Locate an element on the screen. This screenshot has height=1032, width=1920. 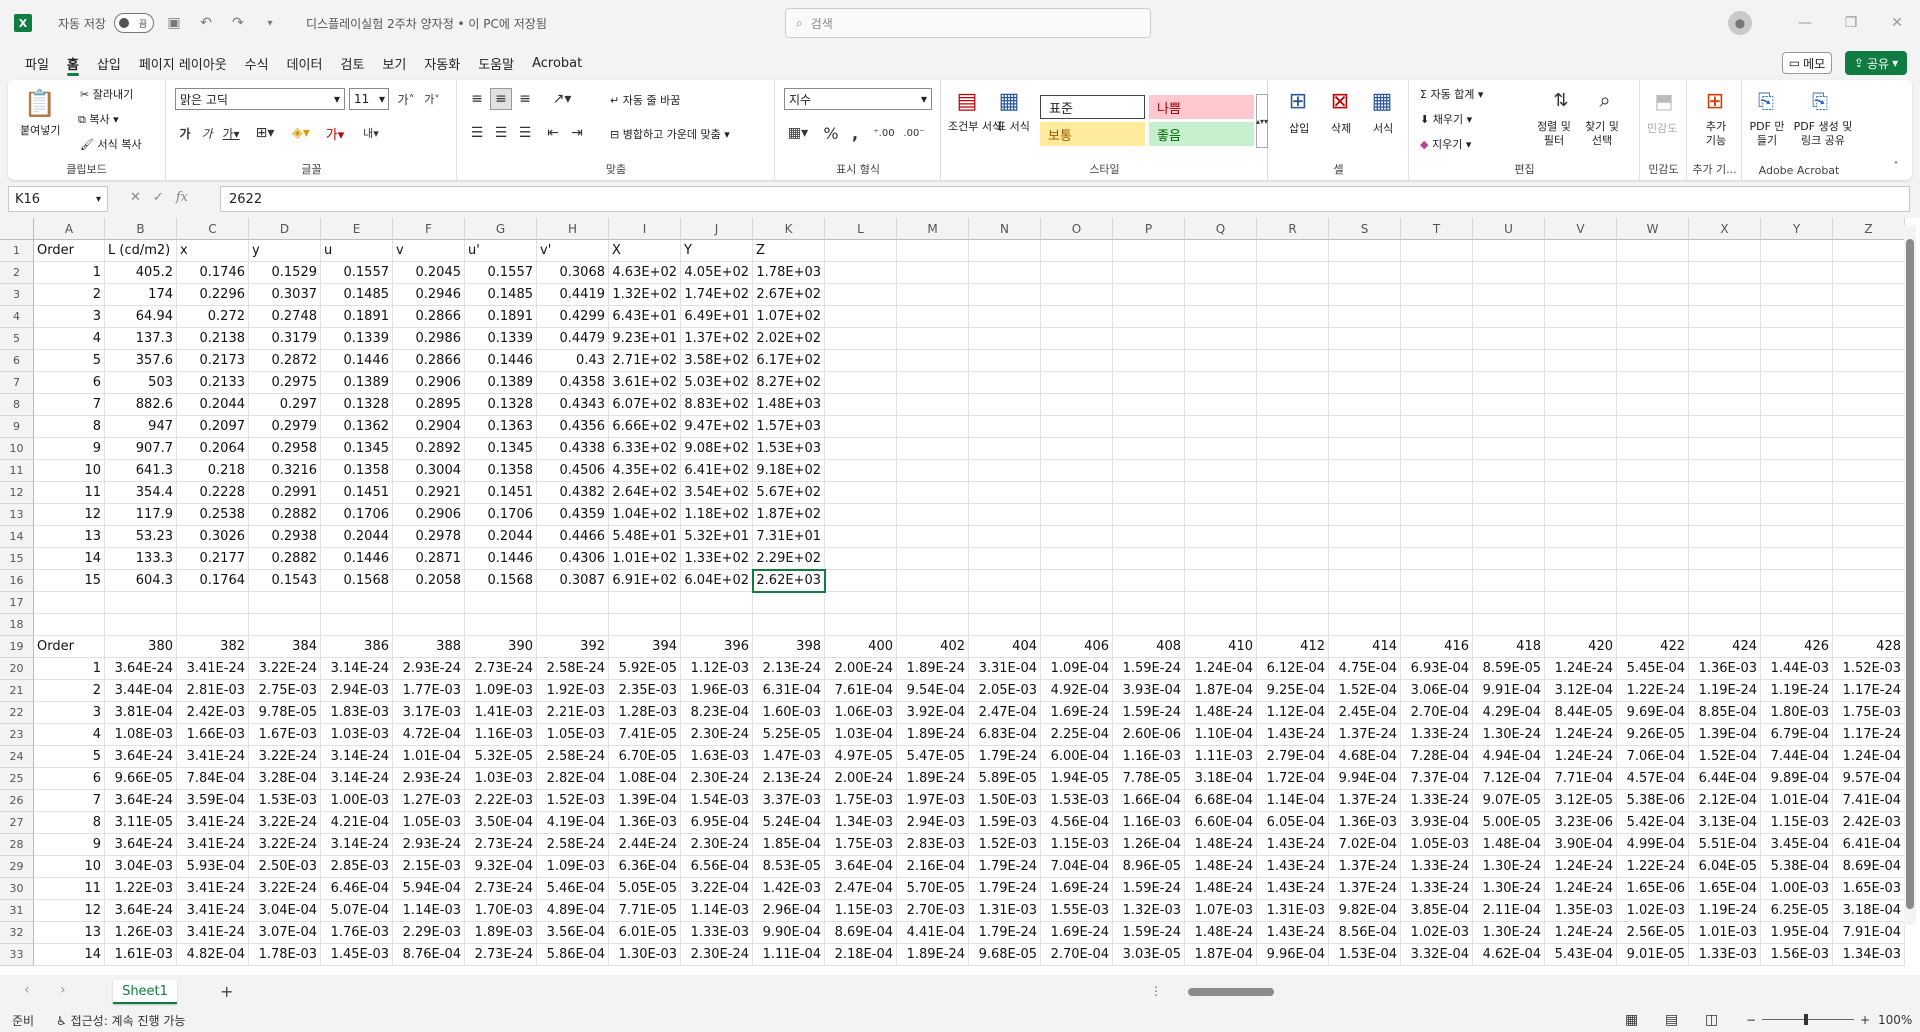
cell: 5.92E-05 is located at coordinates (645, 669).